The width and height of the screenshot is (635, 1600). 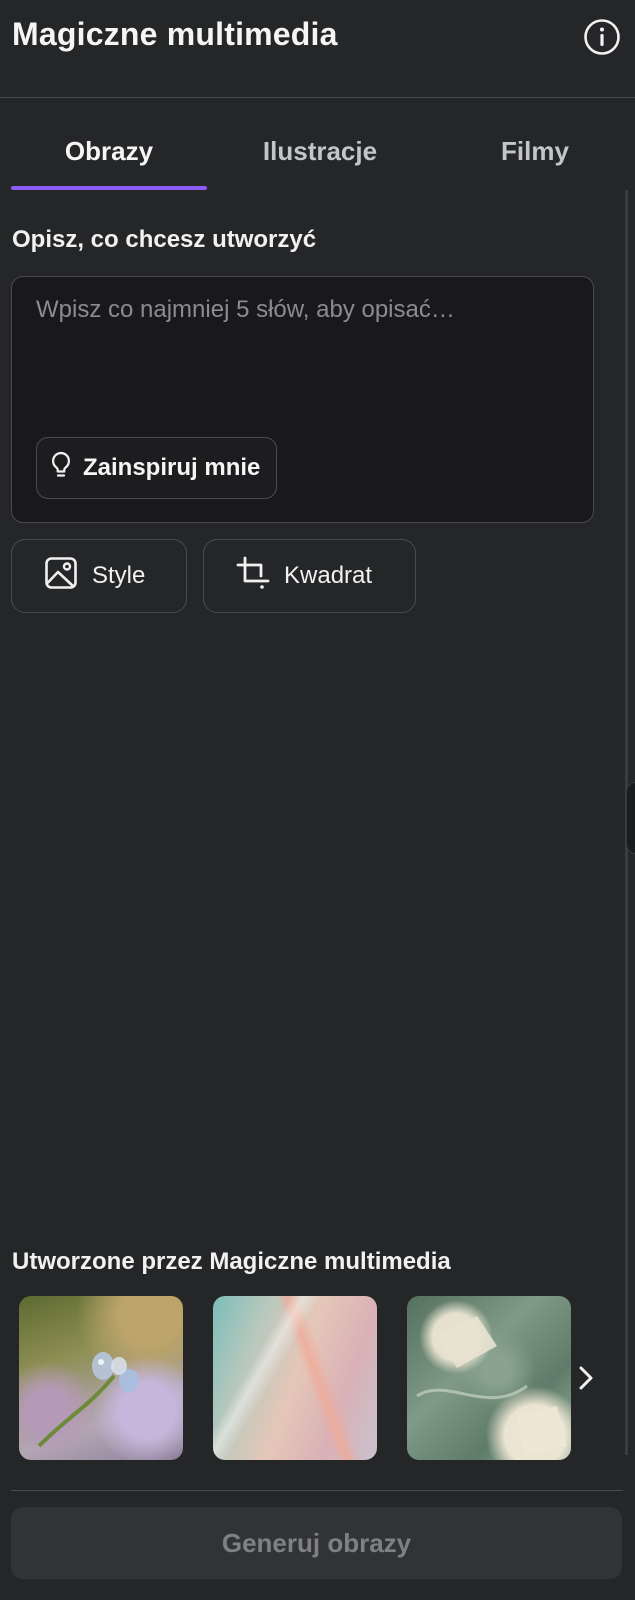 I want to click on tab-filmy: Filmy, so click(x=535, y=151).